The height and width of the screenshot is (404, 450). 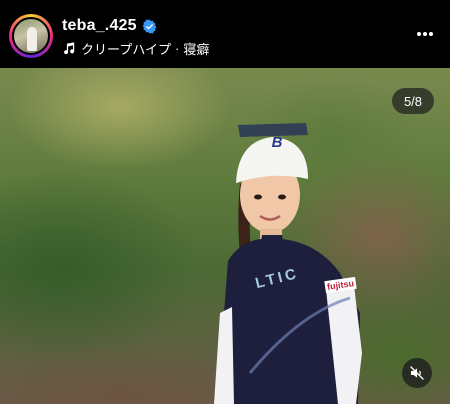 I want to click on username-row: teba_.425, so click(x=109, y=26).